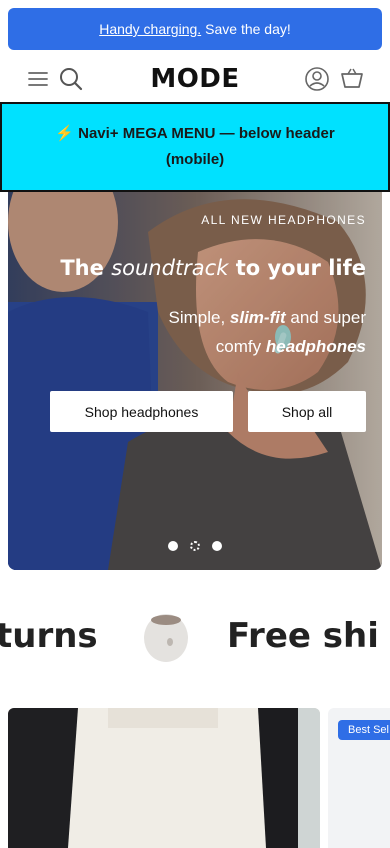  Describe the element at coordinates (317, 79) in the screenshot. I see `account-icon` at that location.